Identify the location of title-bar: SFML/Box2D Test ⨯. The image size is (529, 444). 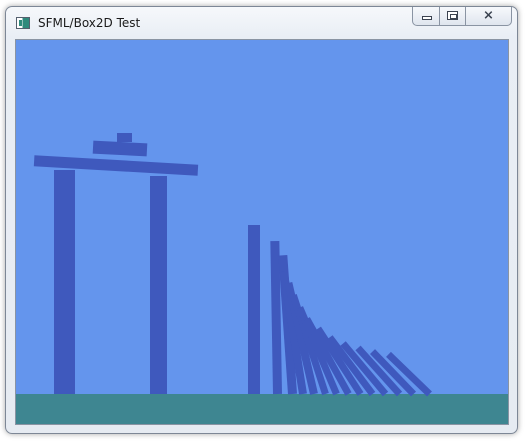
(261, 23).